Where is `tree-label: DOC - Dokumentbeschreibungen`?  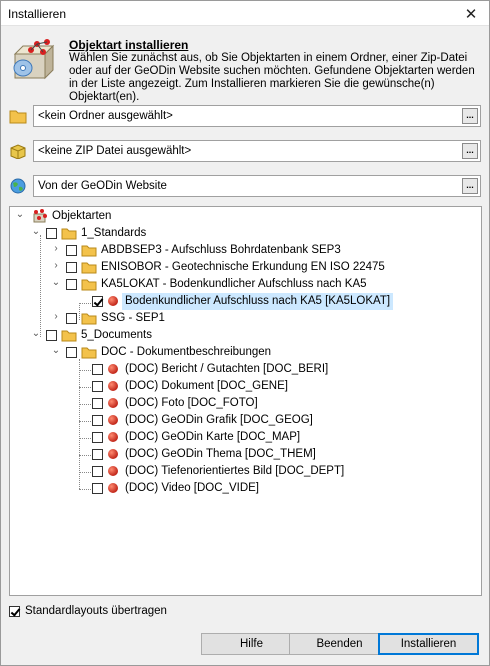 tree-label: DOC - Dokumentbeschreibungen is located at coordinates (186, 352).